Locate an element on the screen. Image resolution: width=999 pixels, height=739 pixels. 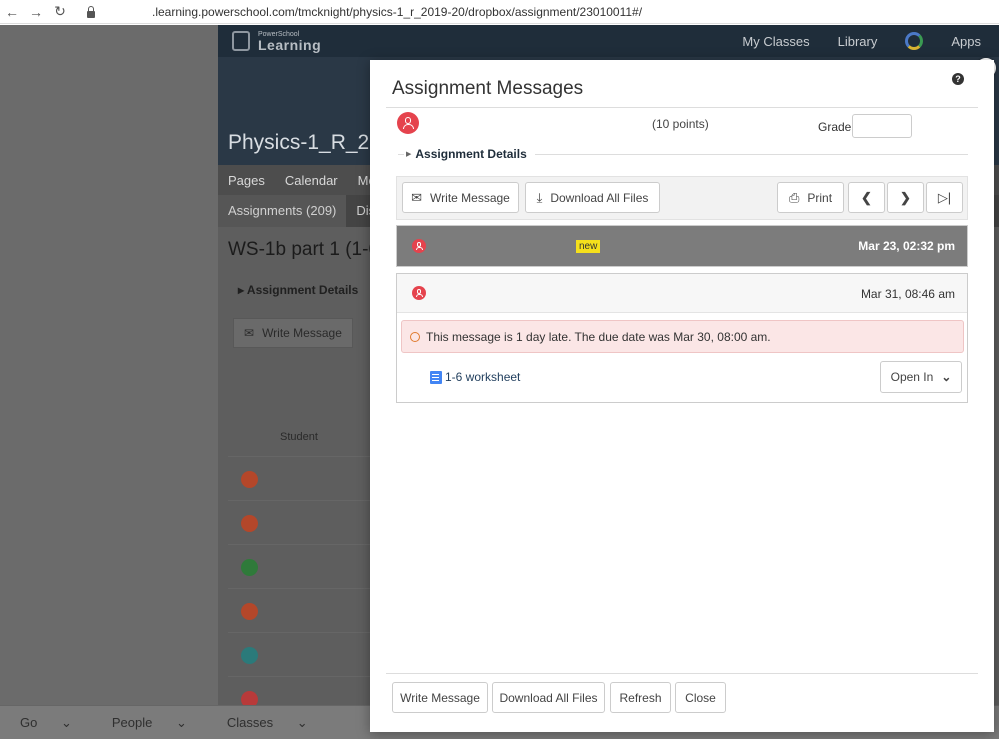
footer-download-all-files-button: Download All Files is located at coordinates (548, 697).